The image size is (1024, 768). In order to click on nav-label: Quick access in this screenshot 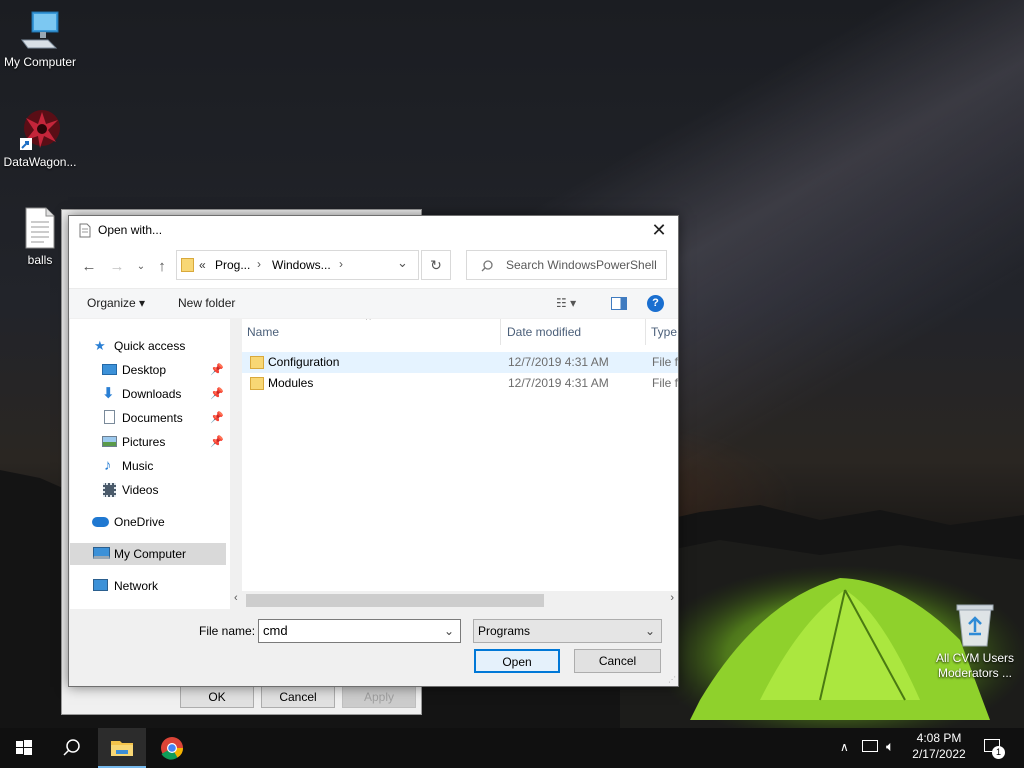, I will do `click(150, 346)`.